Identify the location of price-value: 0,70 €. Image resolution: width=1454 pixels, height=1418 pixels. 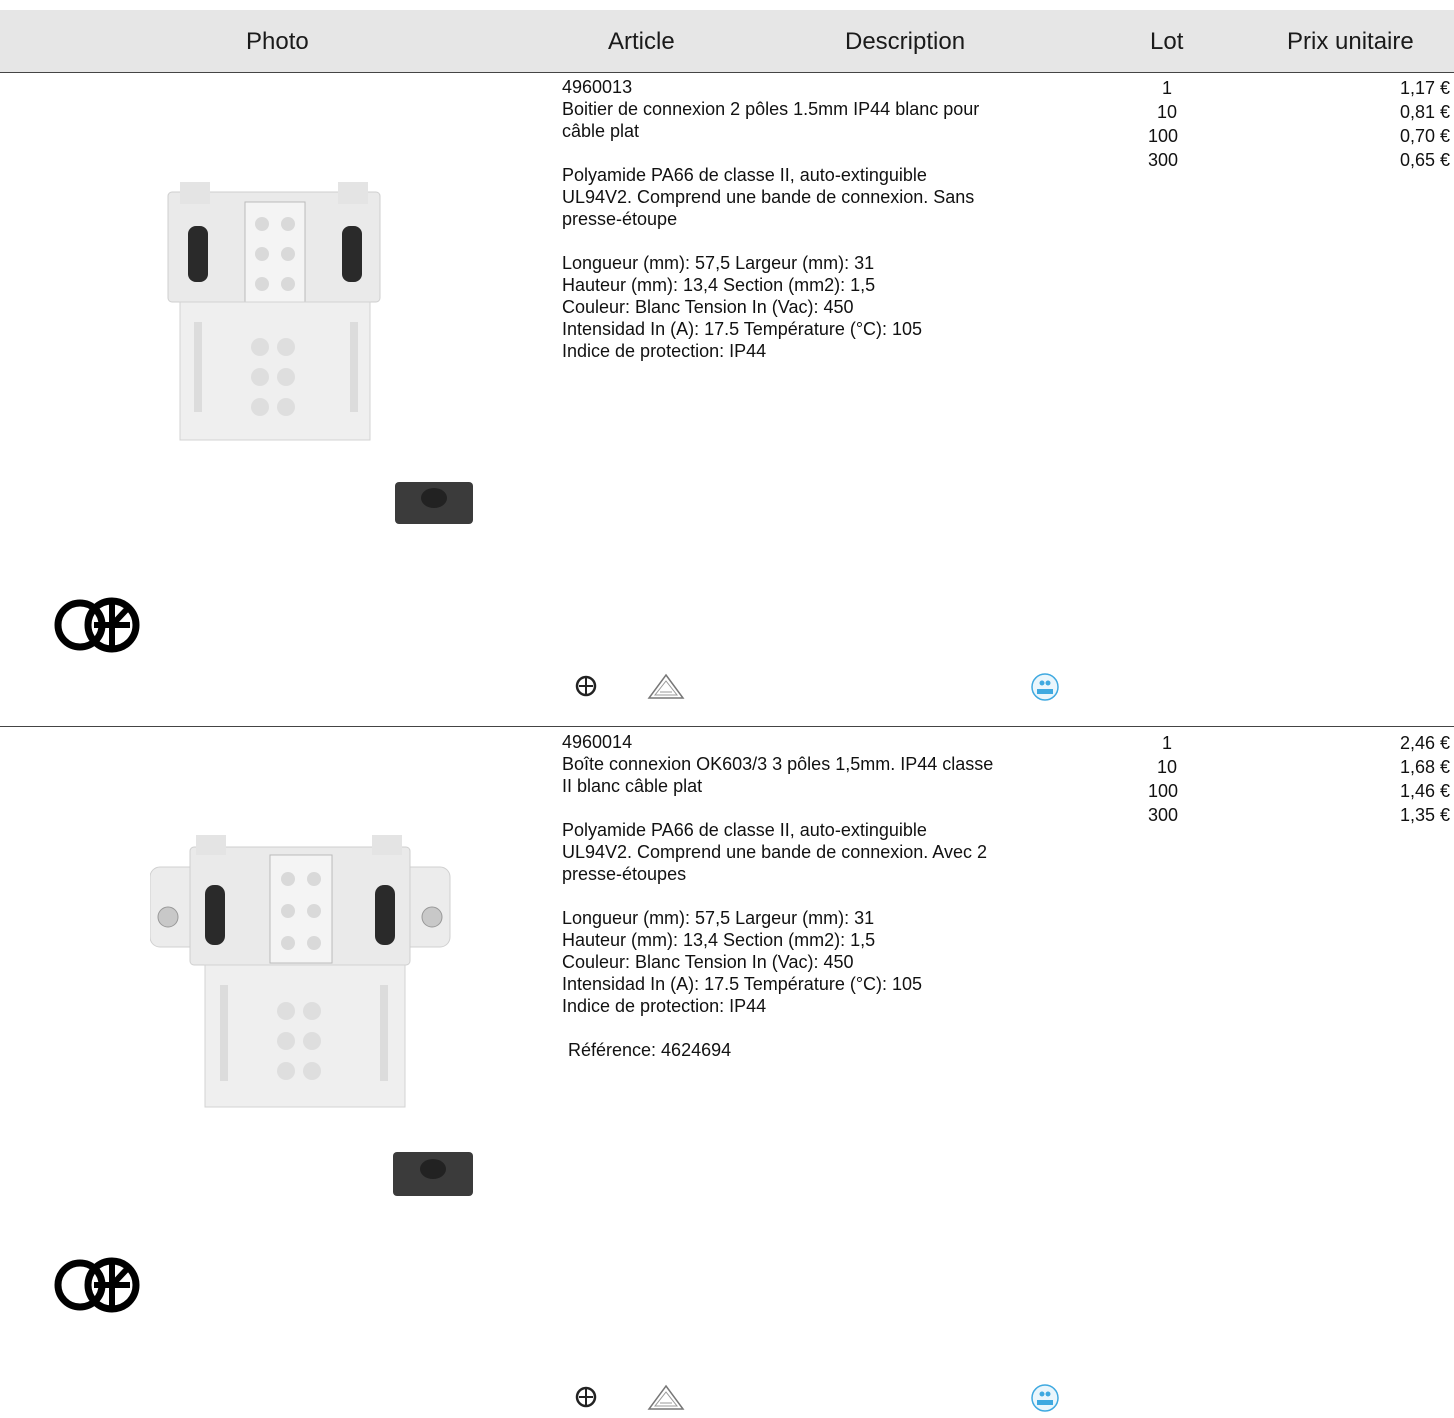
(1424, 136).